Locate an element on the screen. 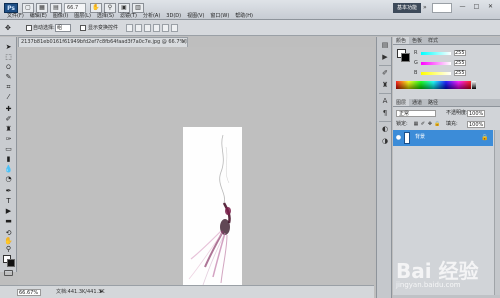 The width and height of the screenshot is (500, 298). zoom-tool-icon: ⚲ is located at coordinates (8, 249).